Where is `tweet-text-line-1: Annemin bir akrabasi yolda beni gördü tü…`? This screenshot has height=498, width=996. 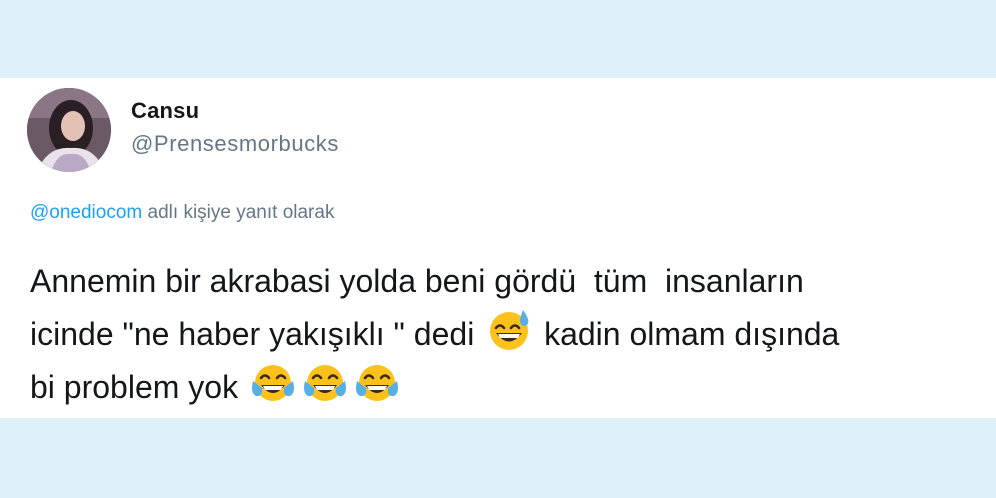
tweet-text-line-1: Annemin bir akrabasi yolda beni gördü tü… is located at coordinates (417, 281).